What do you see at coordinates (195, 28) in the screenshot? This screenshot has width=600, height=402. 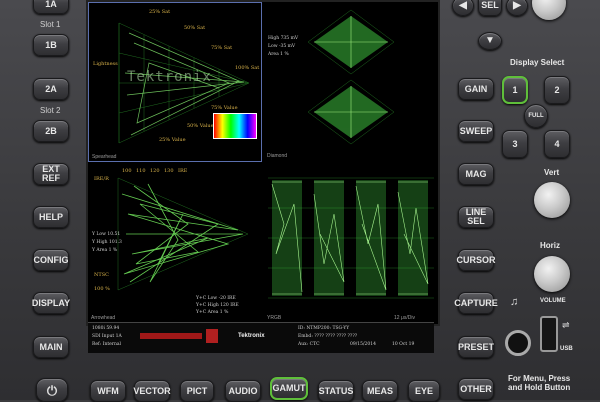 I see `spearhead-label-2: 50% Sat` at bounding box center [195, 28].